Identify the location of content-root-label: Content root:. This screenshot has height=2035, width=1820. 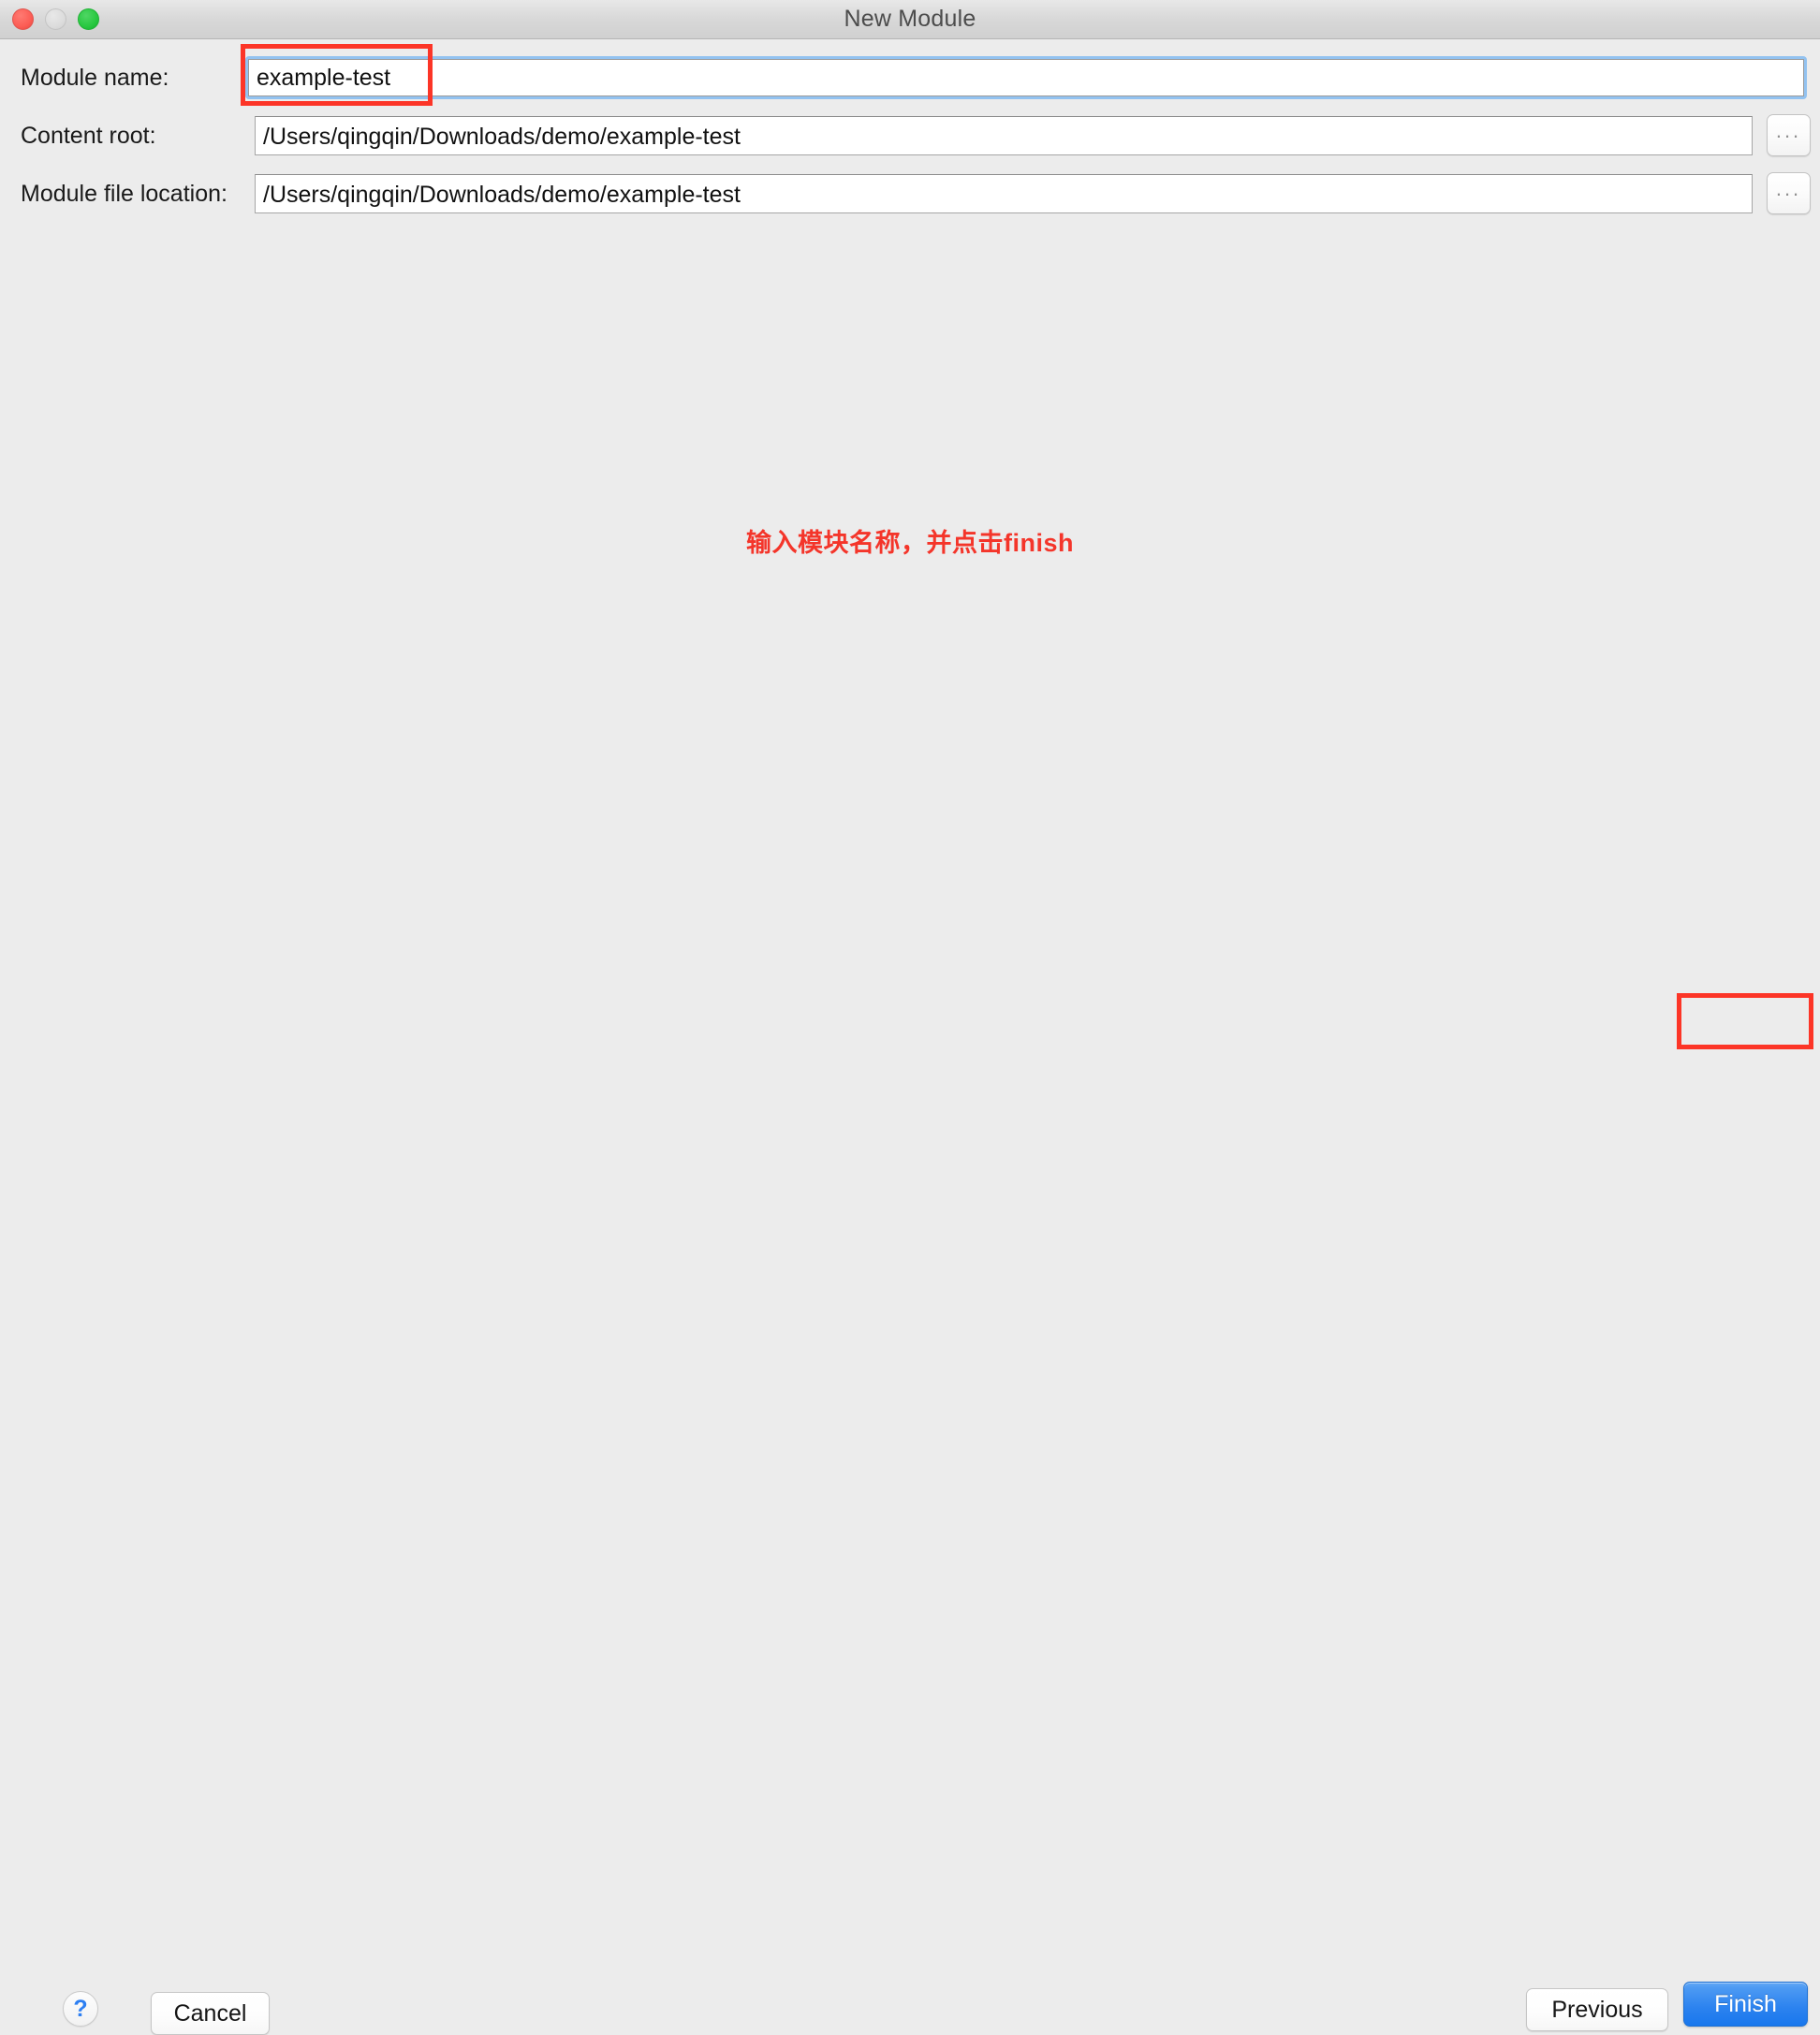
(88, 136).